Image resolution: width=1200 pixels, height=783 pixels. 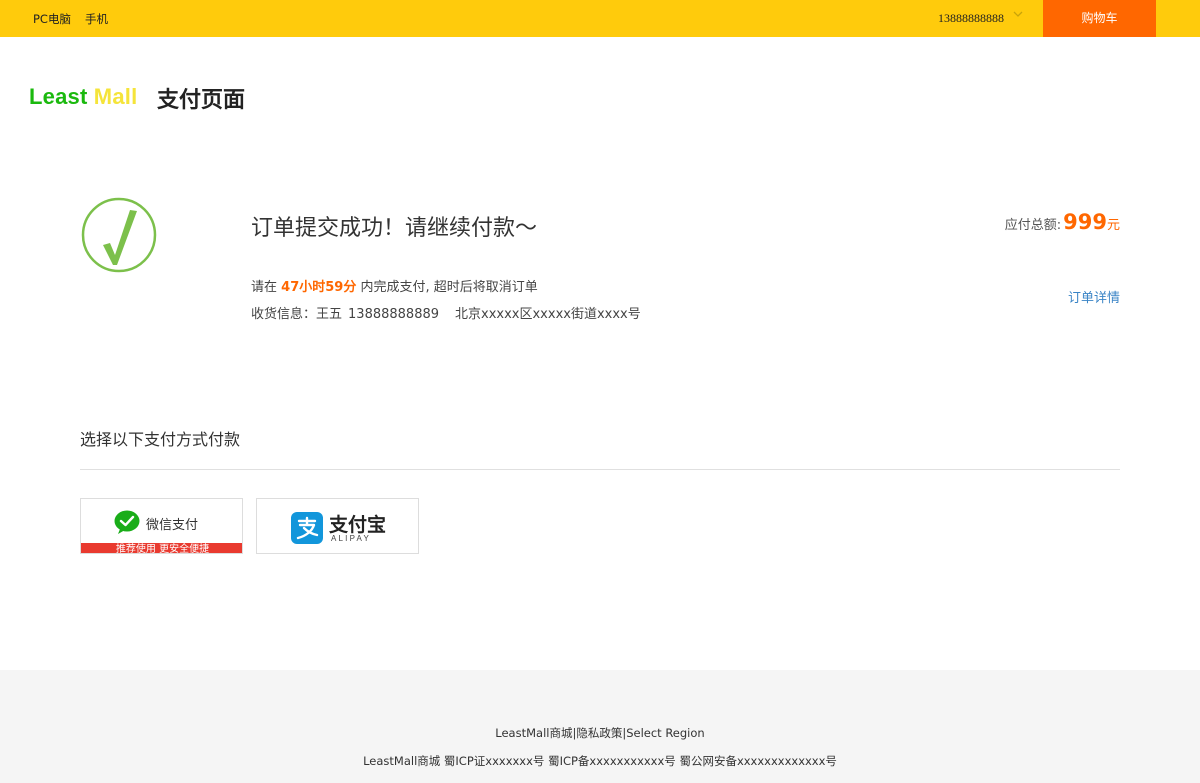 What do you see at coordinates (329, 314) in the screenshot?
I see `receiver-name: 王五` at bounding box center [329, 314].